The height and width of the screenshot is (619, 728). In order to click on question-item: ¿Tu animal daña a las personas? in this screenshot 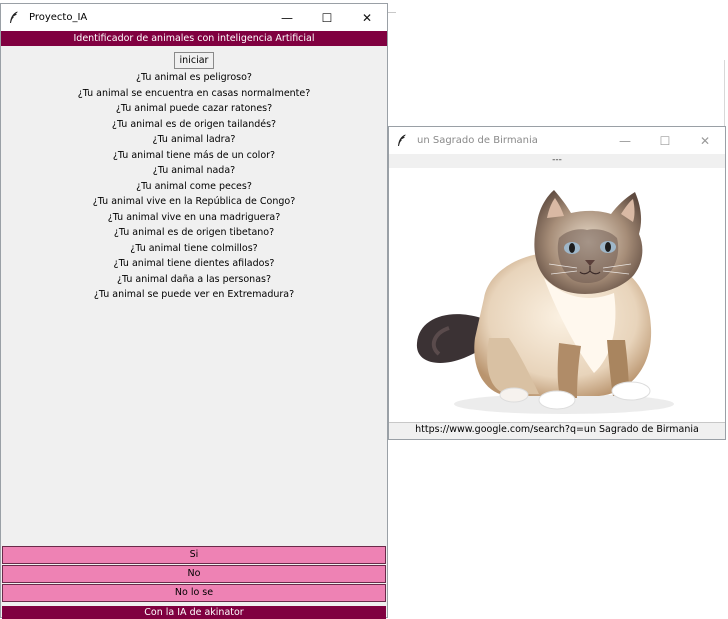, I will do `click(194, 279)`.